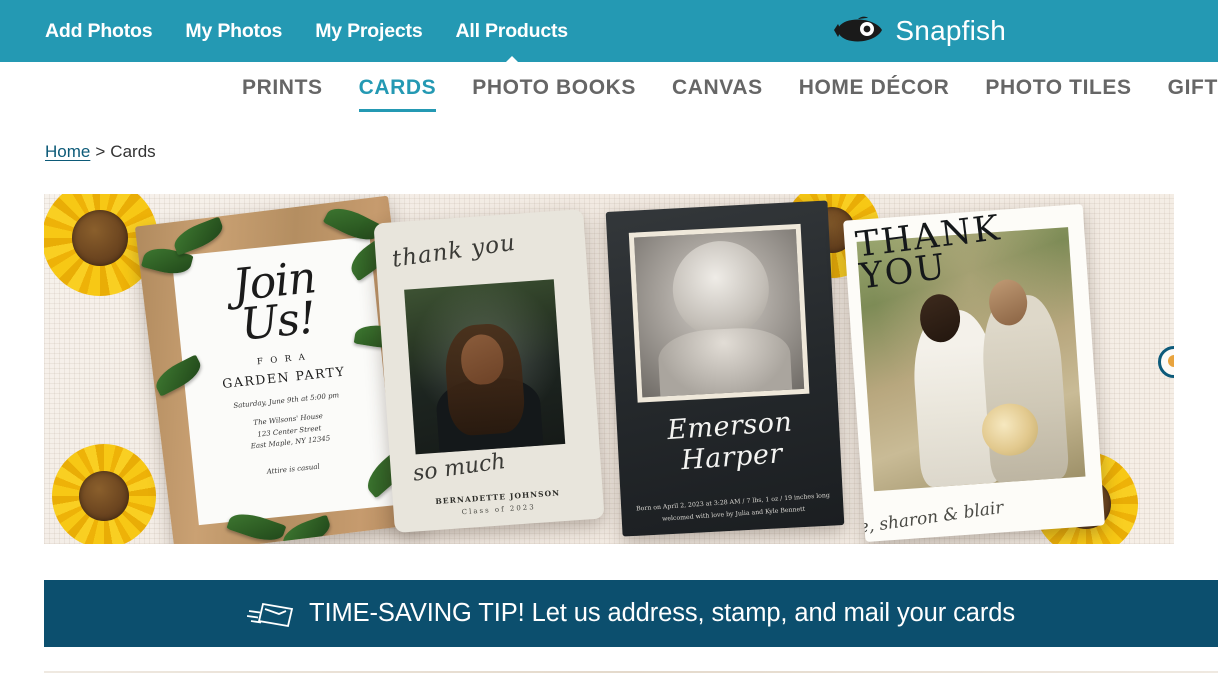 This screenshot has height=690, width=1218. Describe the element at coordinates (485, 367) in the screenshot. I see `card2-photo` at that location.